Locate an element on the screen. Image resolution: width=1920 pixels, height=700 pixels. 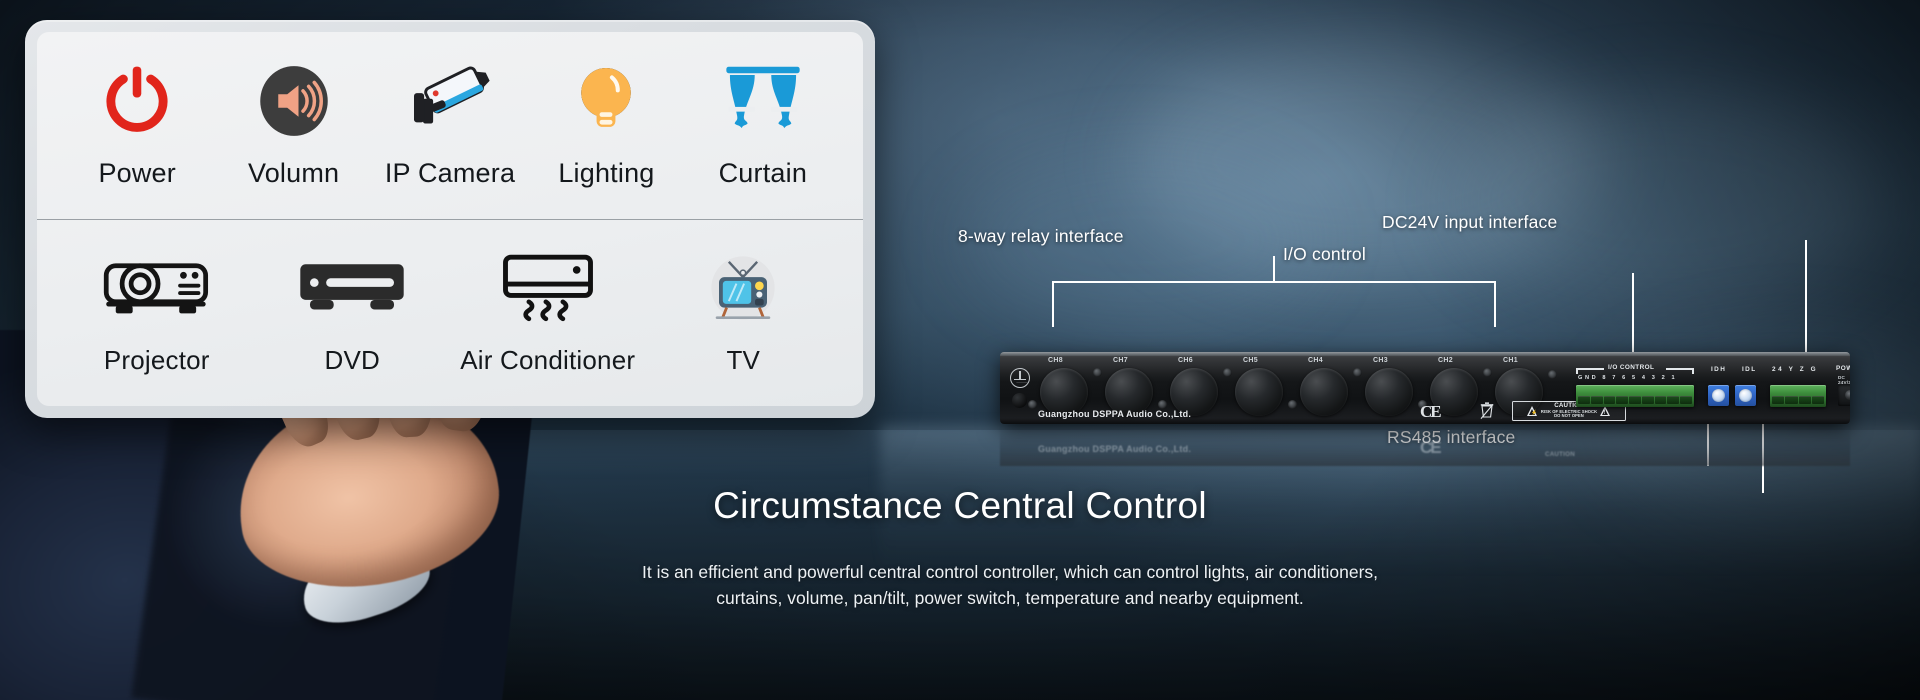
control-item-dvd: DVD is located at coordinates (353, 312).